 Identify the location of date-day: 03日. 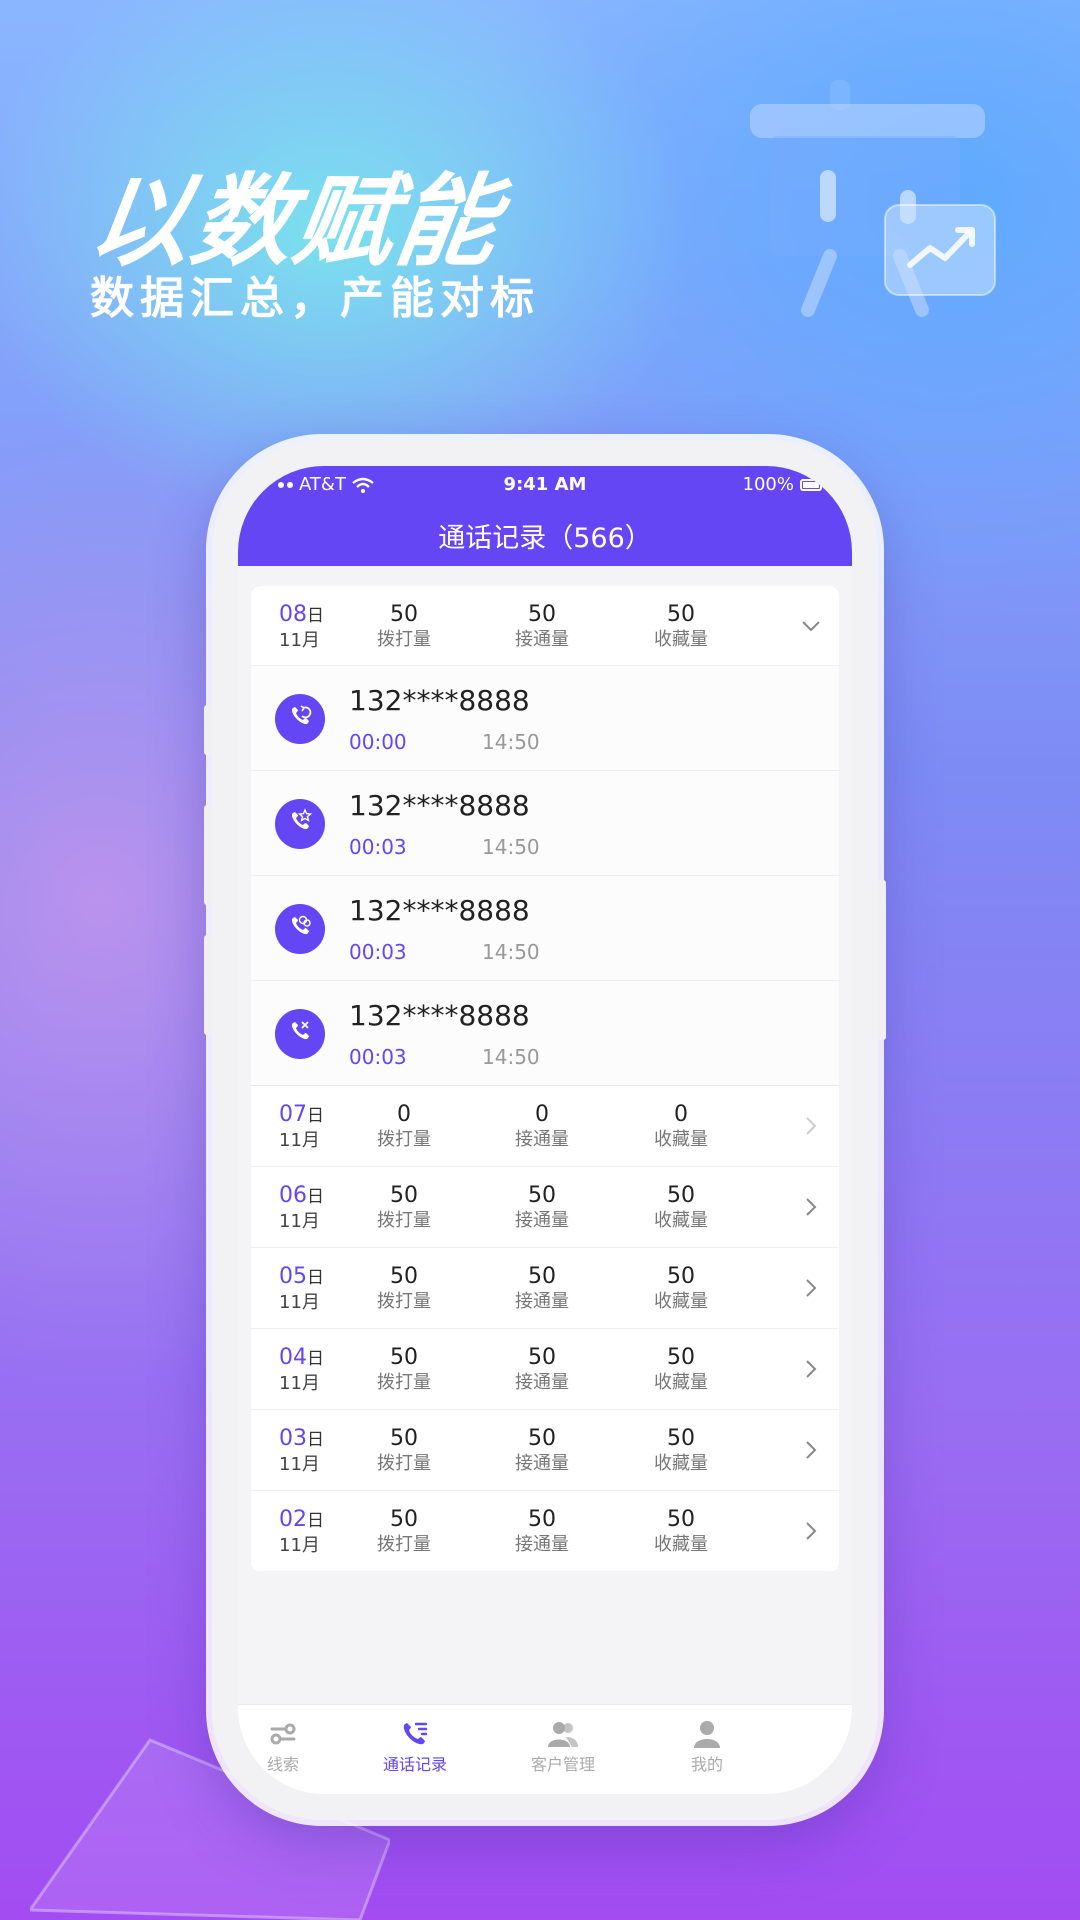
(301, 1439).